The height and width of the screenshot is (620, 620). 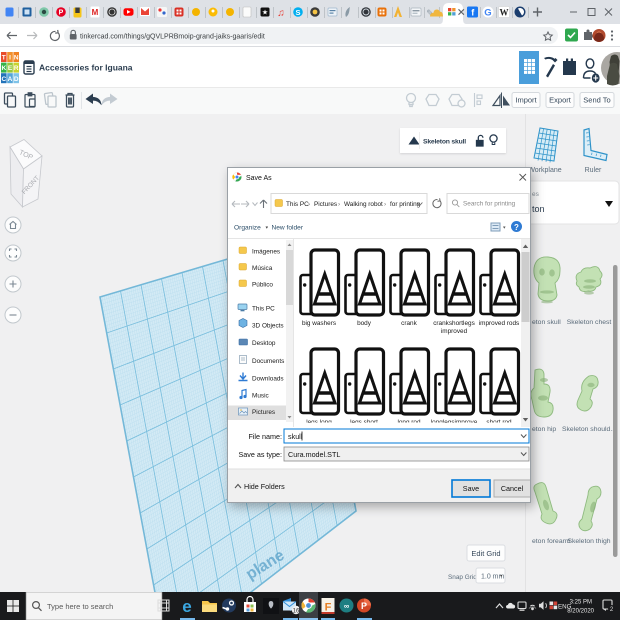 What do you see at coordinates (314, 454) in the screenshot?
I see `svg-text: Cura.model.STL` at bounding box center [314, 454].